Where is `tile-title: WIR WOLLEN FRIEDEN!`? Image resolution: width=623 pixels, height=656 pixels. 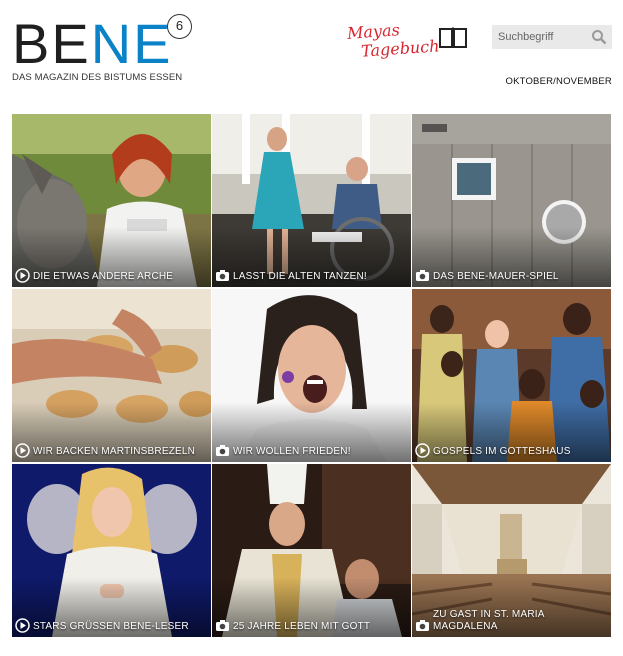
tile-title: WIR WOLLEN FRIEDEN! is located at coordinates (292, 451).